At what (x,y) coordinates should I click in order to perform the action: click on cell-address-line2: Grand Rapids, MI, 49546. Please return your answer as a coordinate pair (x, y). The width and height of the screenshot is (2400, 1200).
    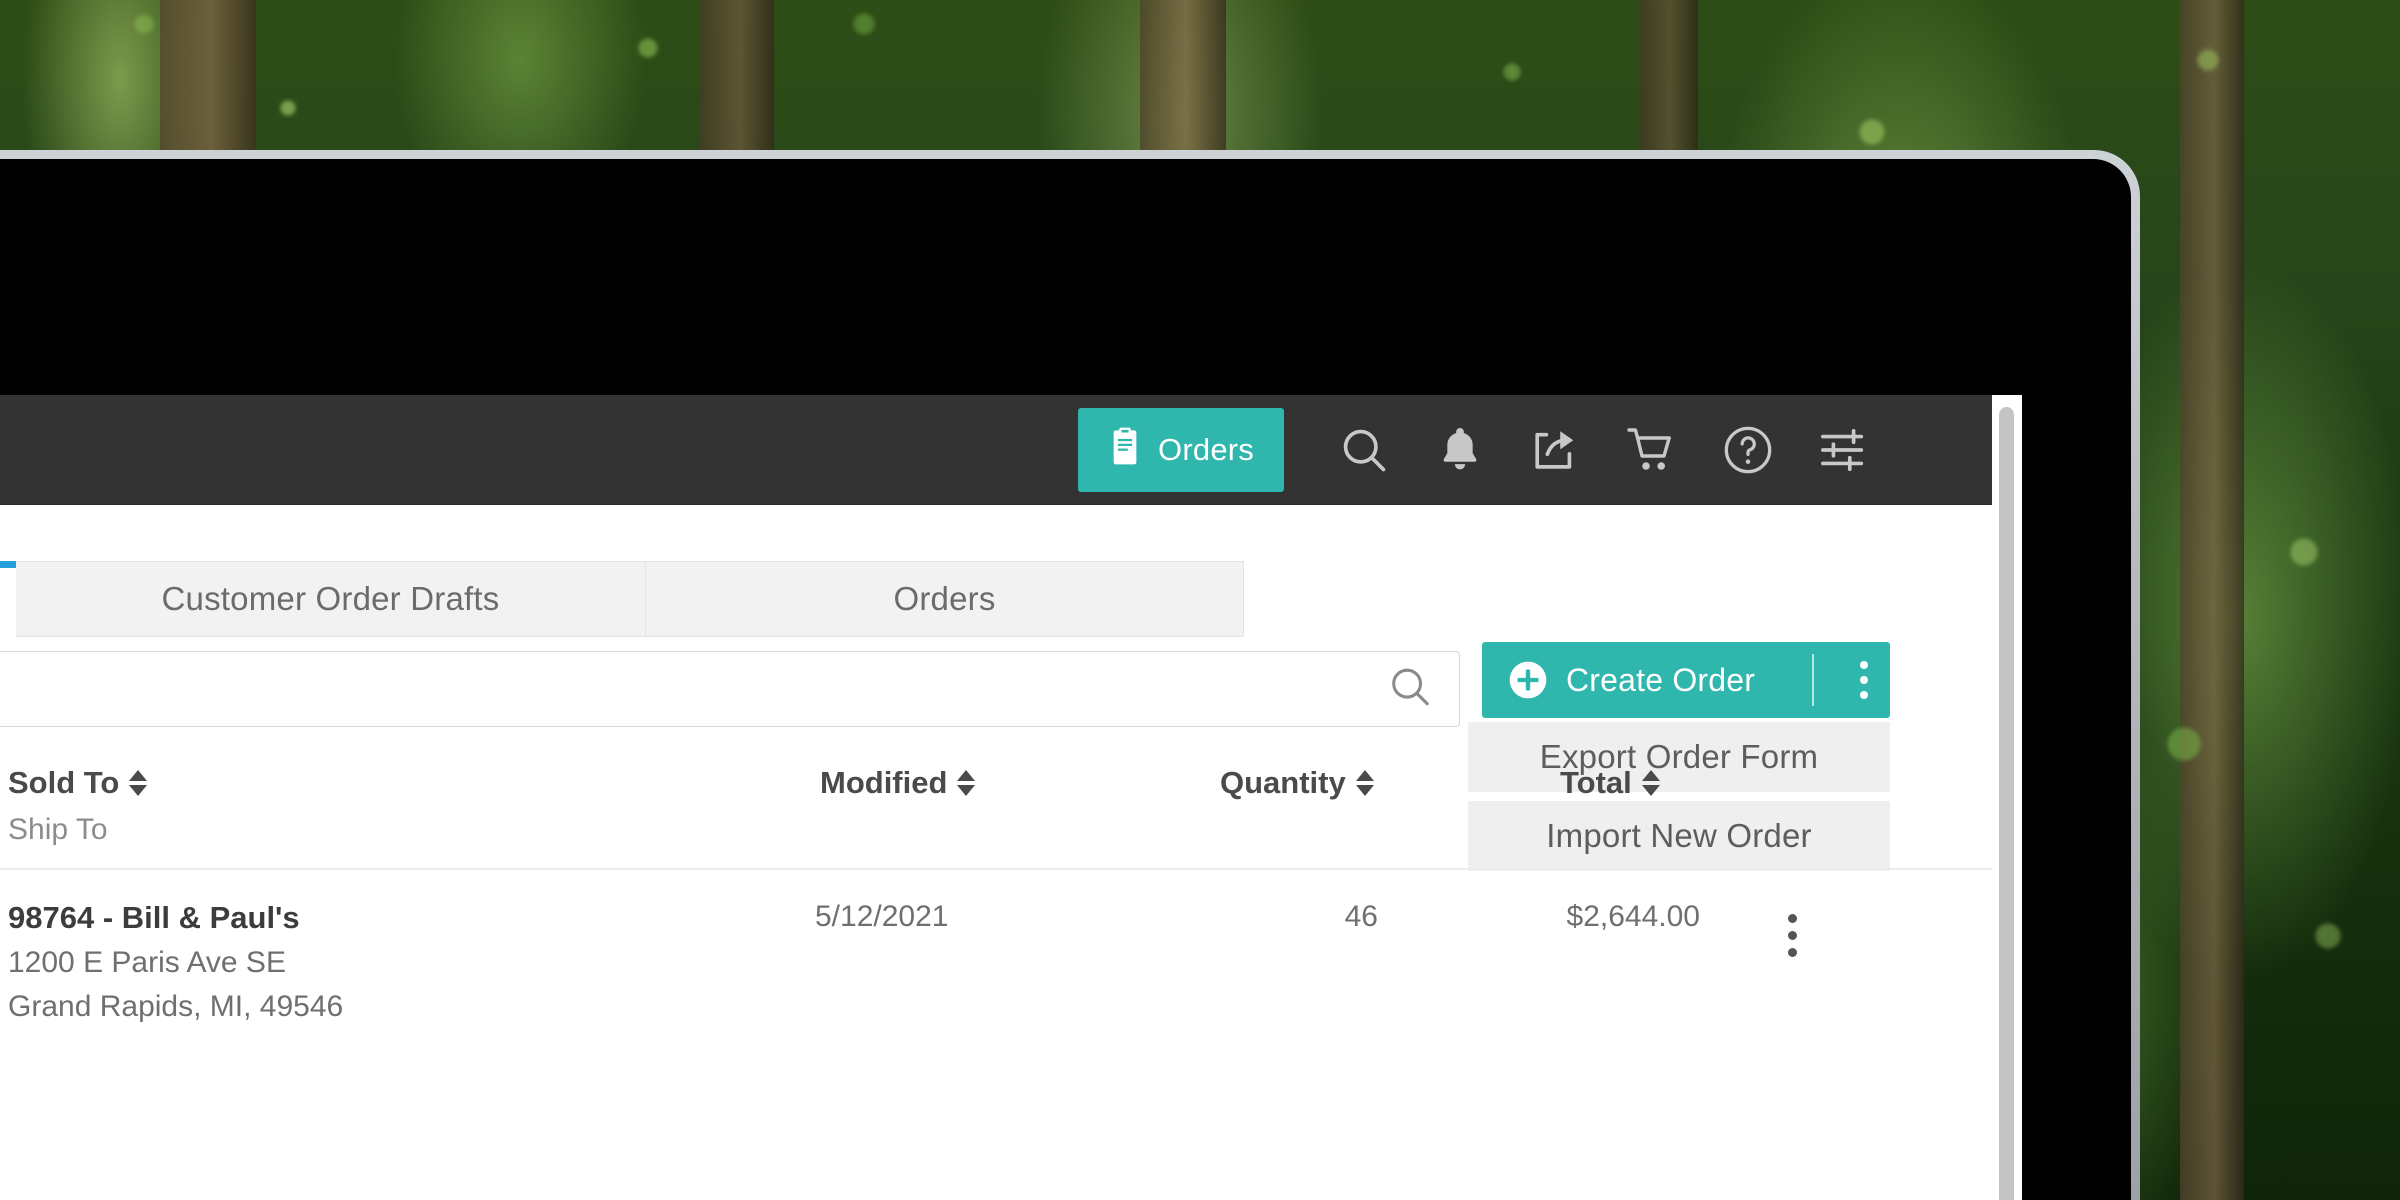
    Looking at the image, I should click on (176, 1006).